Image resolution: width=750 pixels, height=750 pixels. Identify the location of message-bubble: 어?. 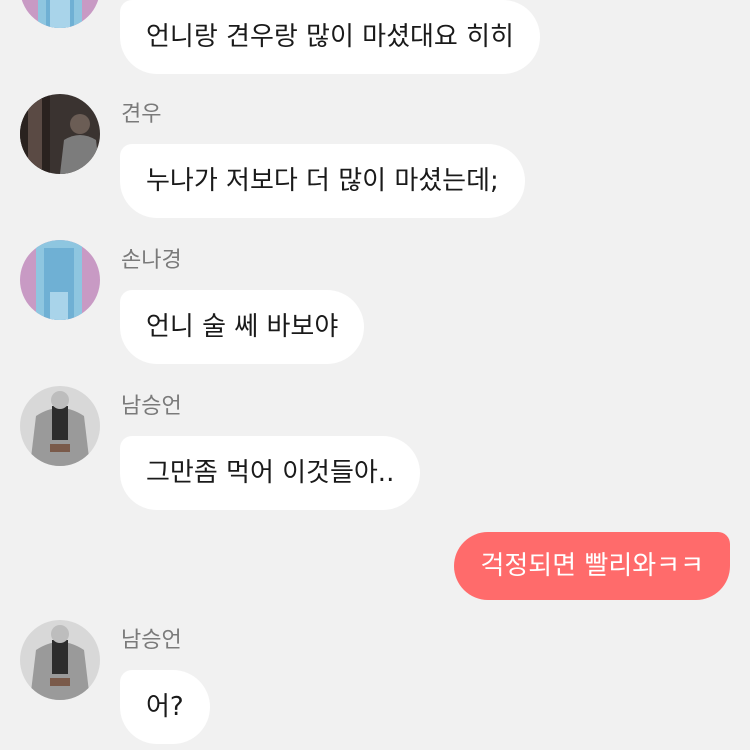
(165, 707).